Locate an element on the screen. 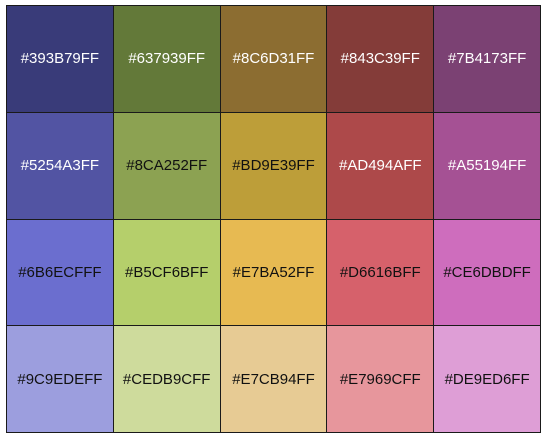 The width and height of the screenshot is (548, 439). swatch-20: #DE9ED6FF is located at coordinates (487, 379).